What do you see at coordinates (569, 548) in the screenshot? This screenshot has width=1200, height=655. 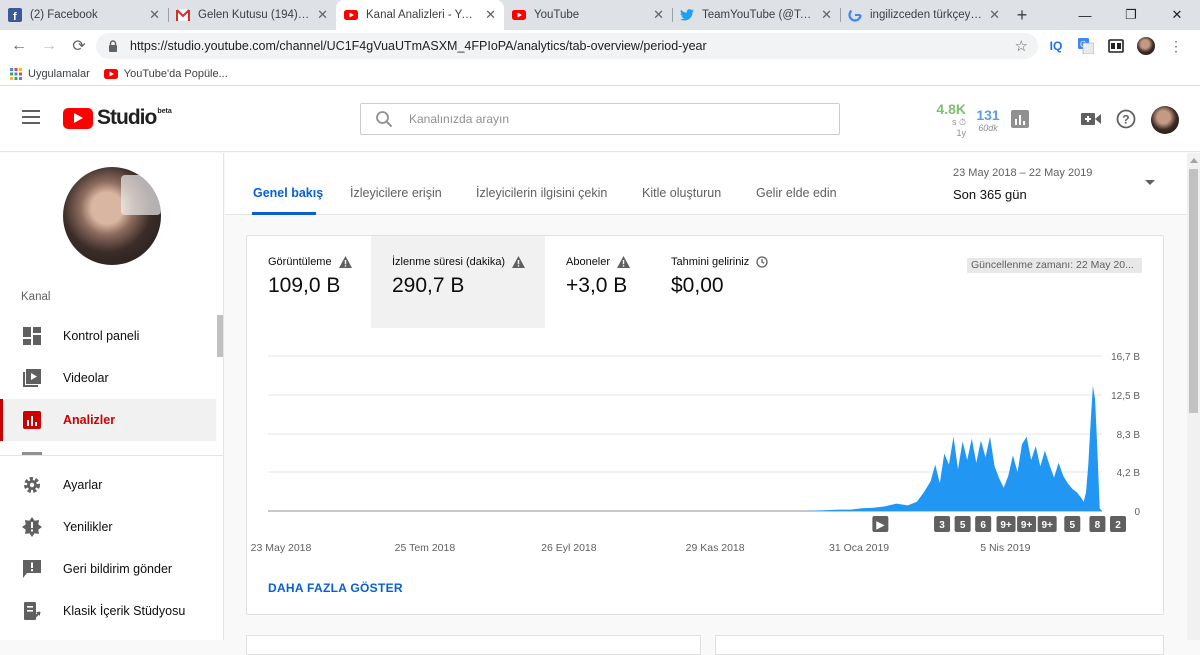 I see `x-tick-label: 26 Eyl 2018` at bounding box center [569, 548].